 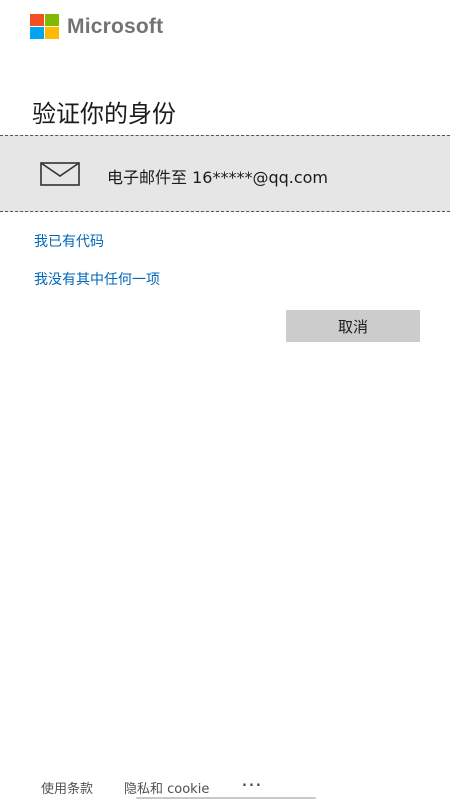 I want to click on logo-square-yellow, so click(x=52, y=33).